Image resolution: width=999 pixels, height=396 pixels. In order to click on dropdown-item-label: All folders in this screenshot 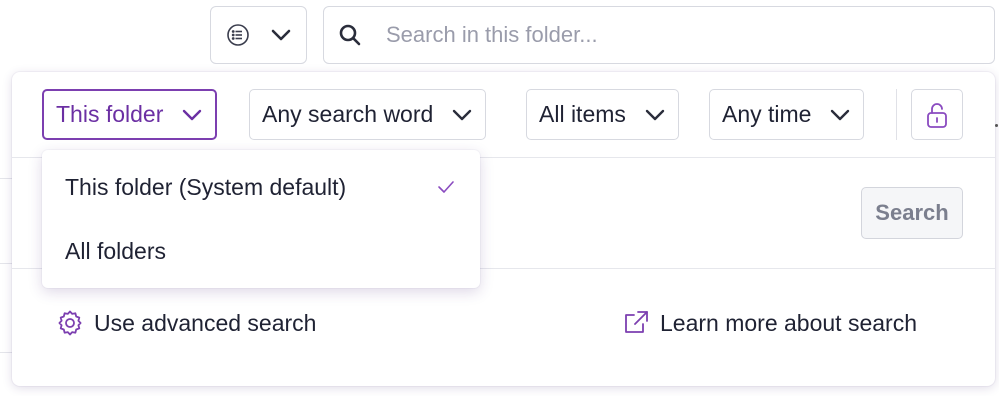, I will do `click(115, 250)`.